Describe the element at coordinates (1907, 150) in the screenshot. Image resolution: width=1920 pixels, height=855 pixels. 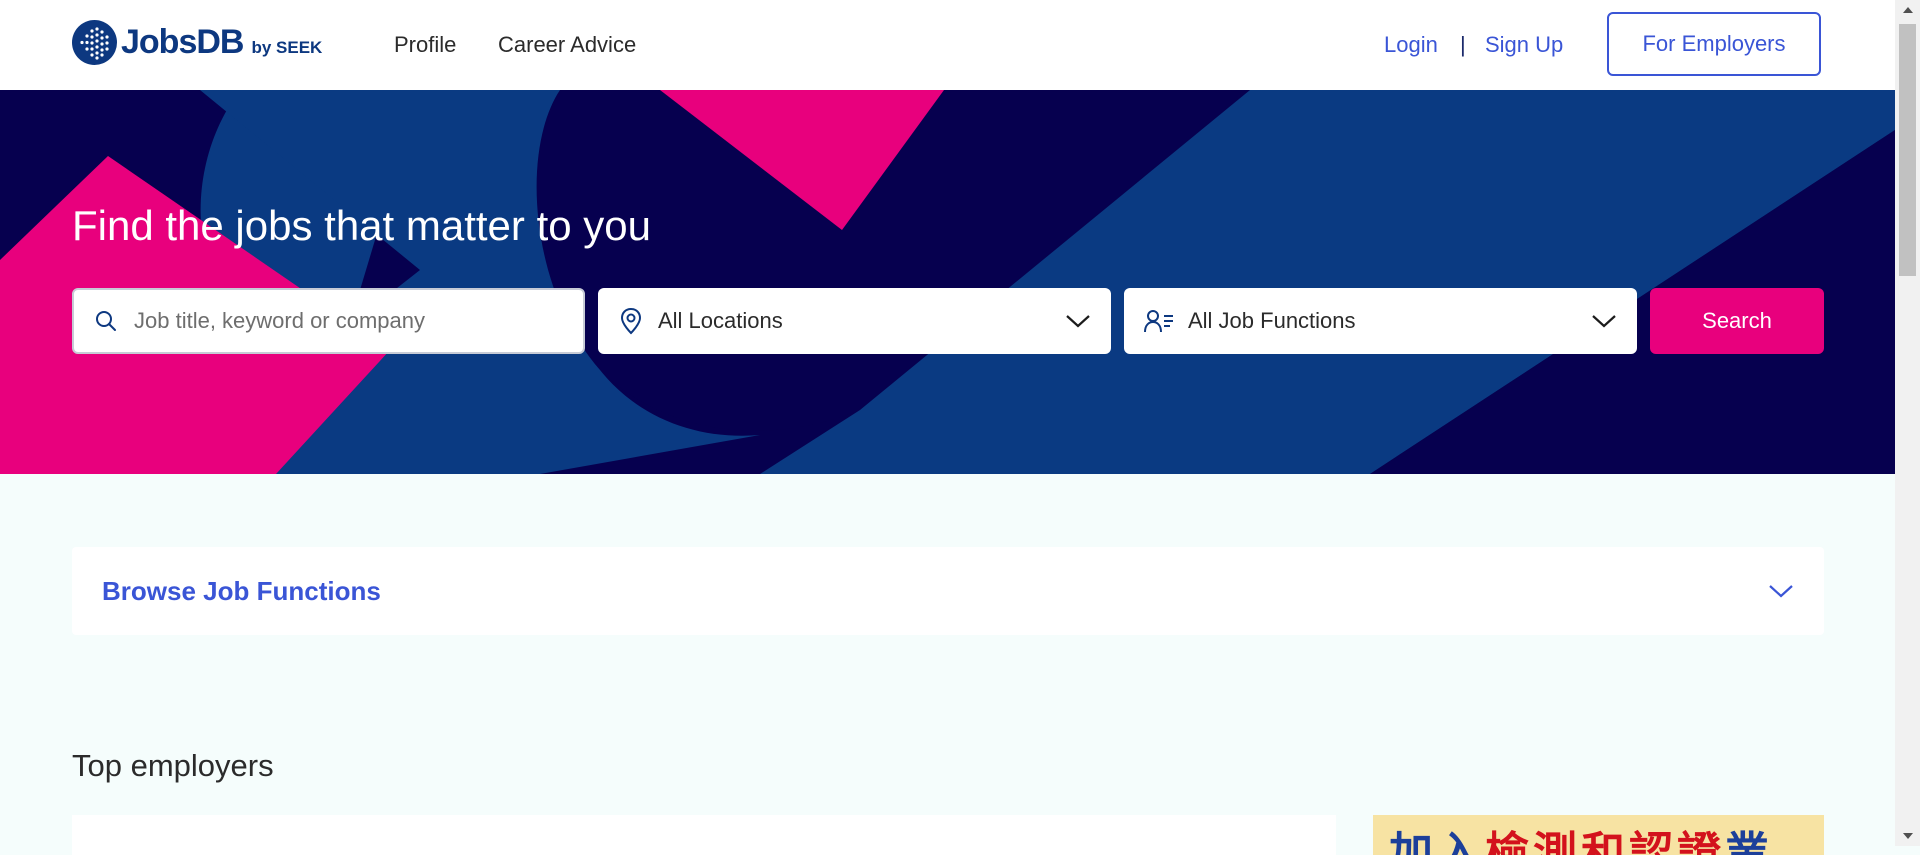
I see `scrollbar-thumb` at that location.